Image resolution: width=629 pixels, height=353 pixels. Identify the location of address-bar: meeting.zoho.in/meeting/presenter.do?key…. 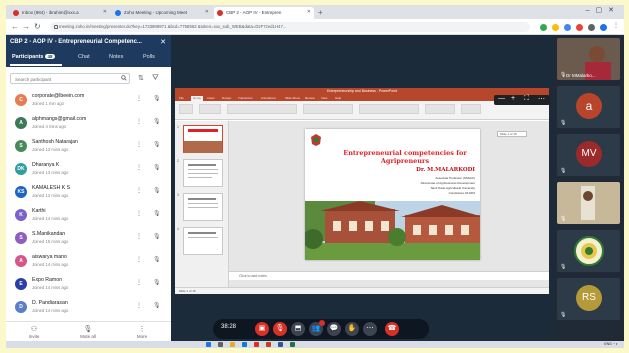
(290, 27).